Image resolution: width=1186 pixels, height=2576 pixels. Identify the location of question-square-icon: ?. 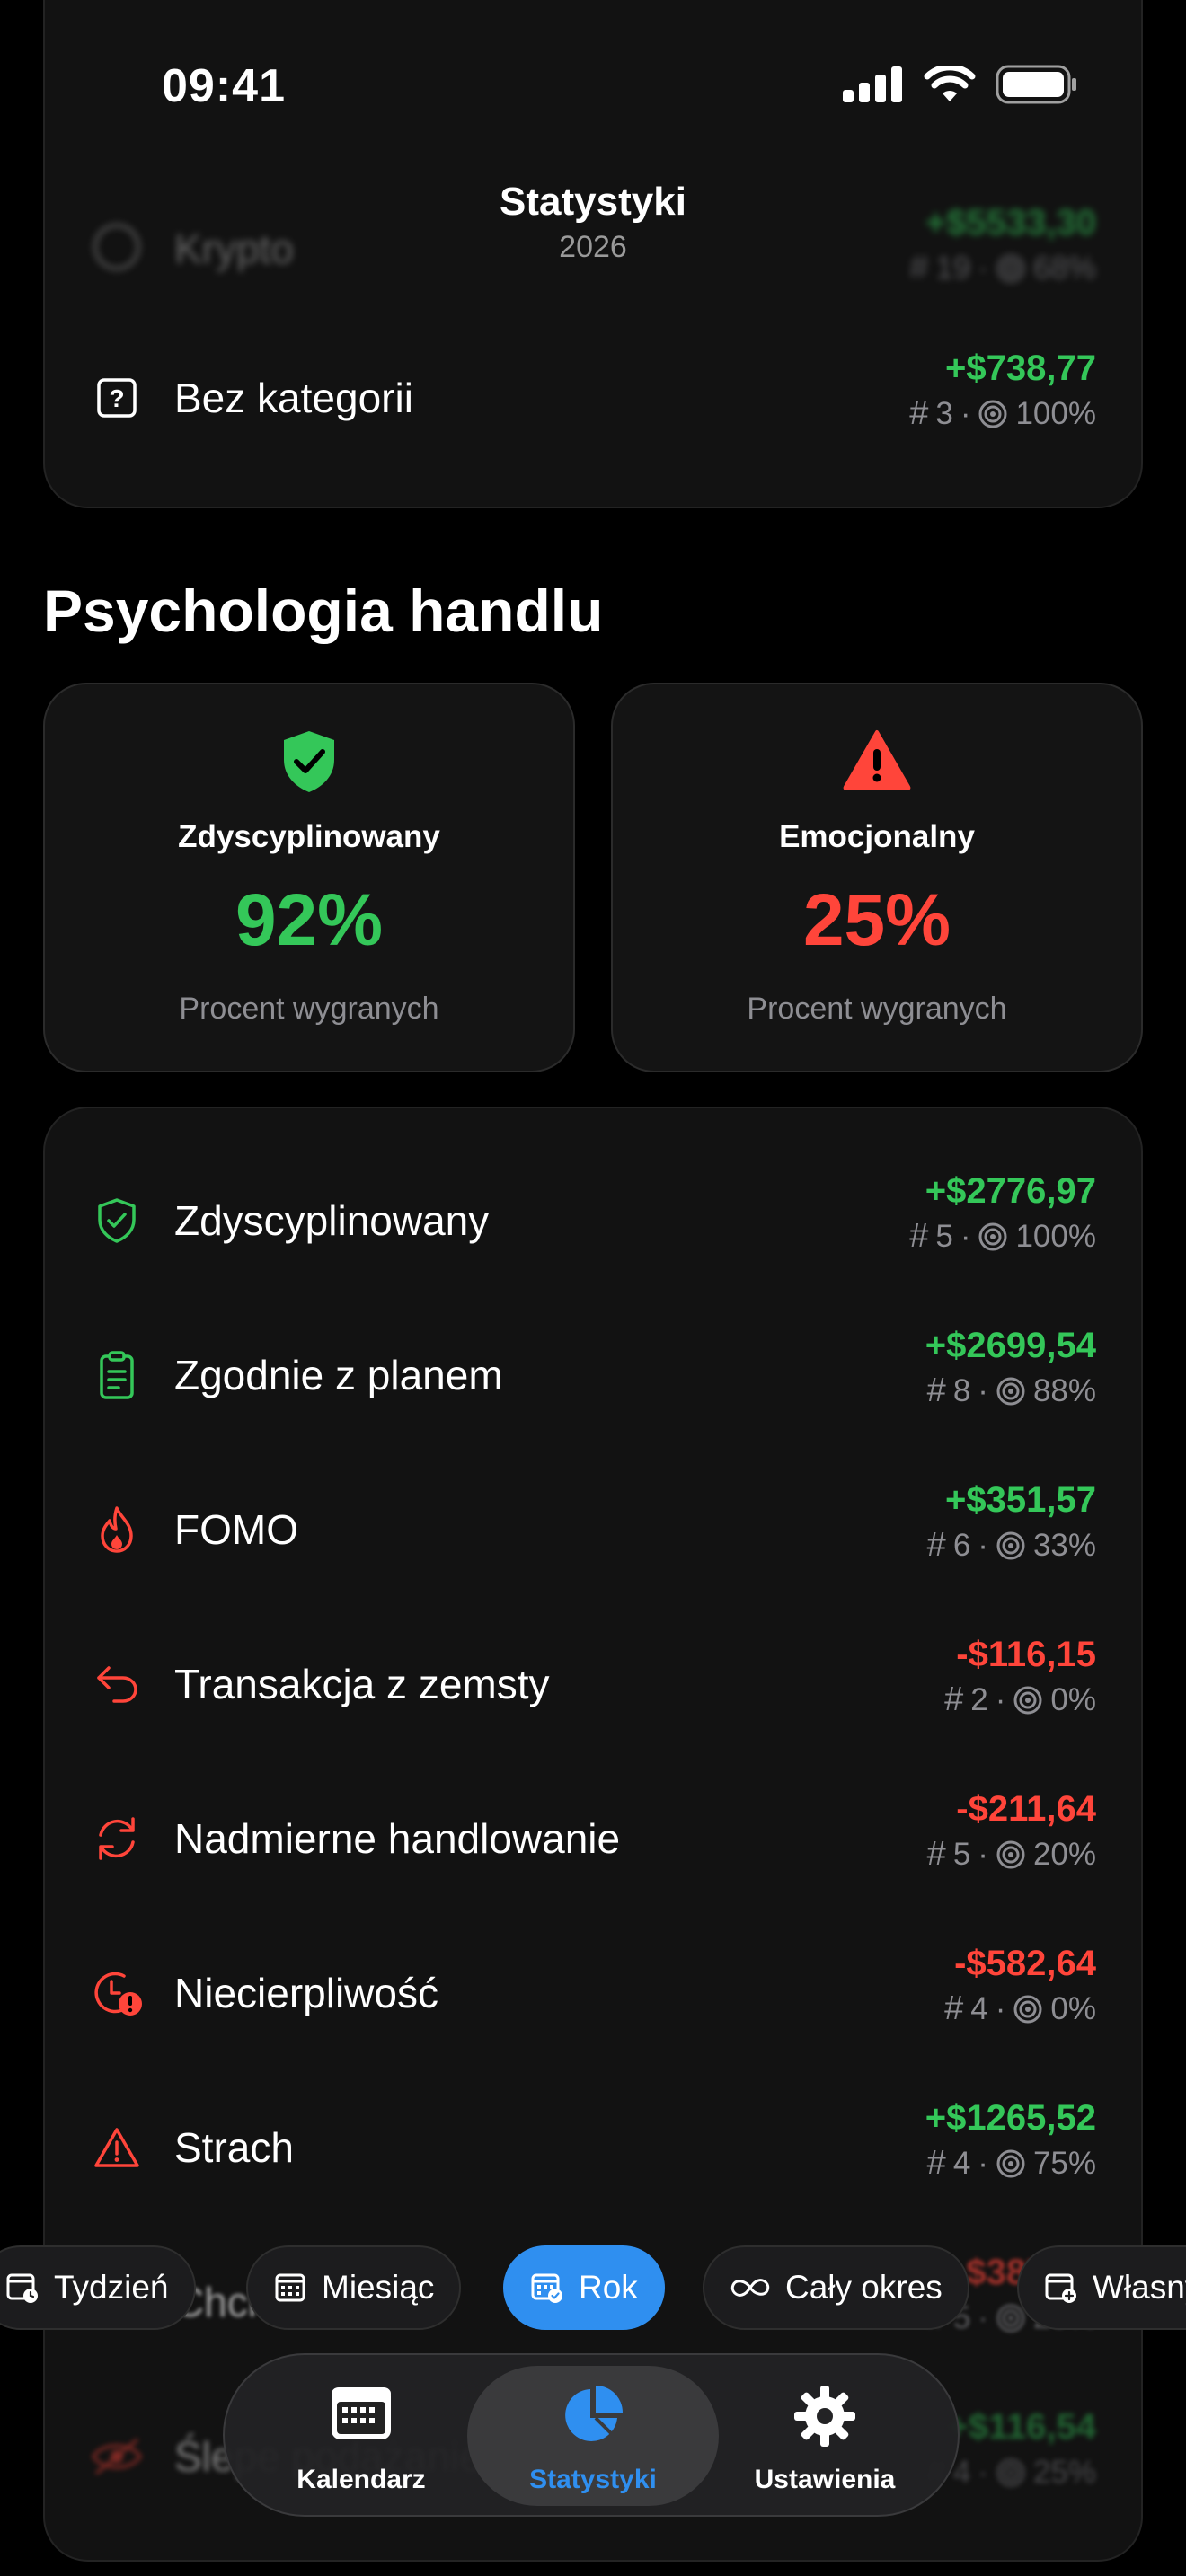
(117, 398).